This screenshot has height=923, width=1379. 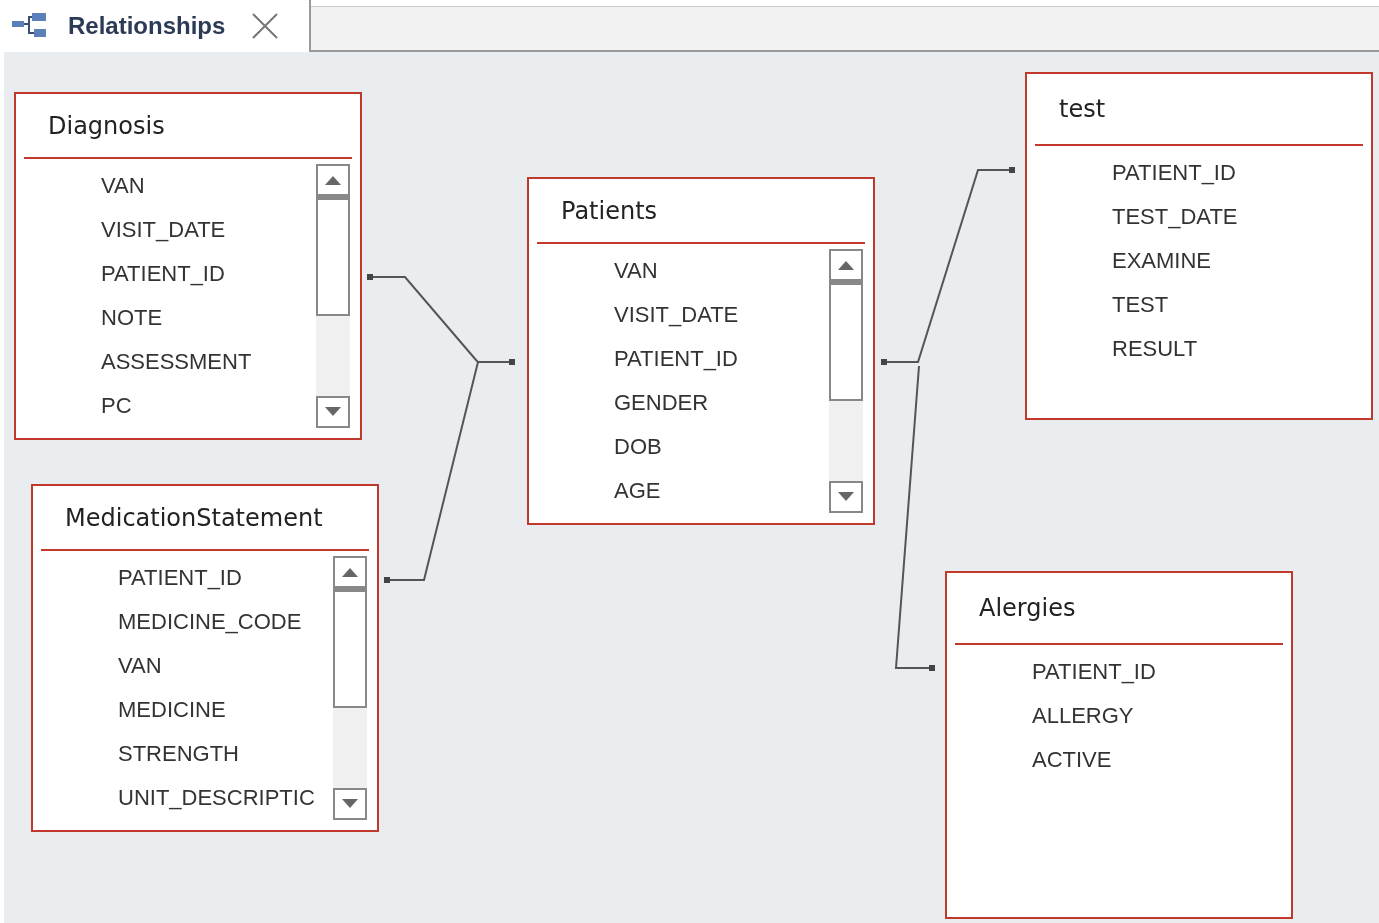 What do you see at coordinates (1140, 305) in the screenshot?
I see `field-name: TEST` at bounding box center [1140, 305].